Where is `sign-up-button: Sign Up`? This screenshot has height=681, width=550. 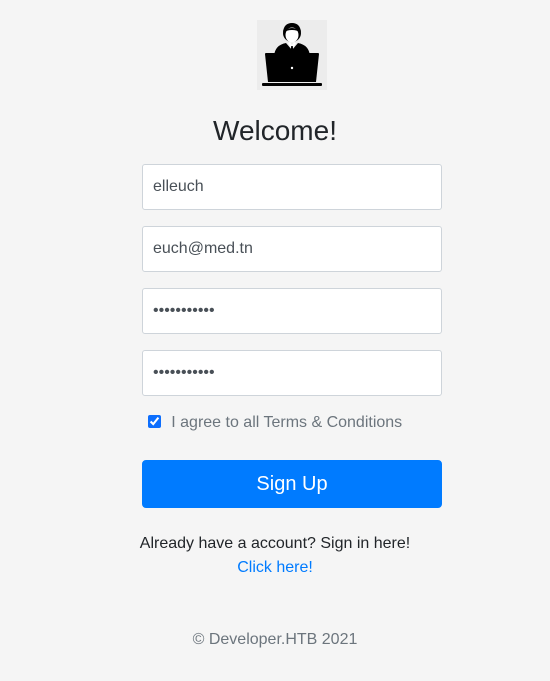 sign-up-button: Sign Up is located at coordinates (292, 484).